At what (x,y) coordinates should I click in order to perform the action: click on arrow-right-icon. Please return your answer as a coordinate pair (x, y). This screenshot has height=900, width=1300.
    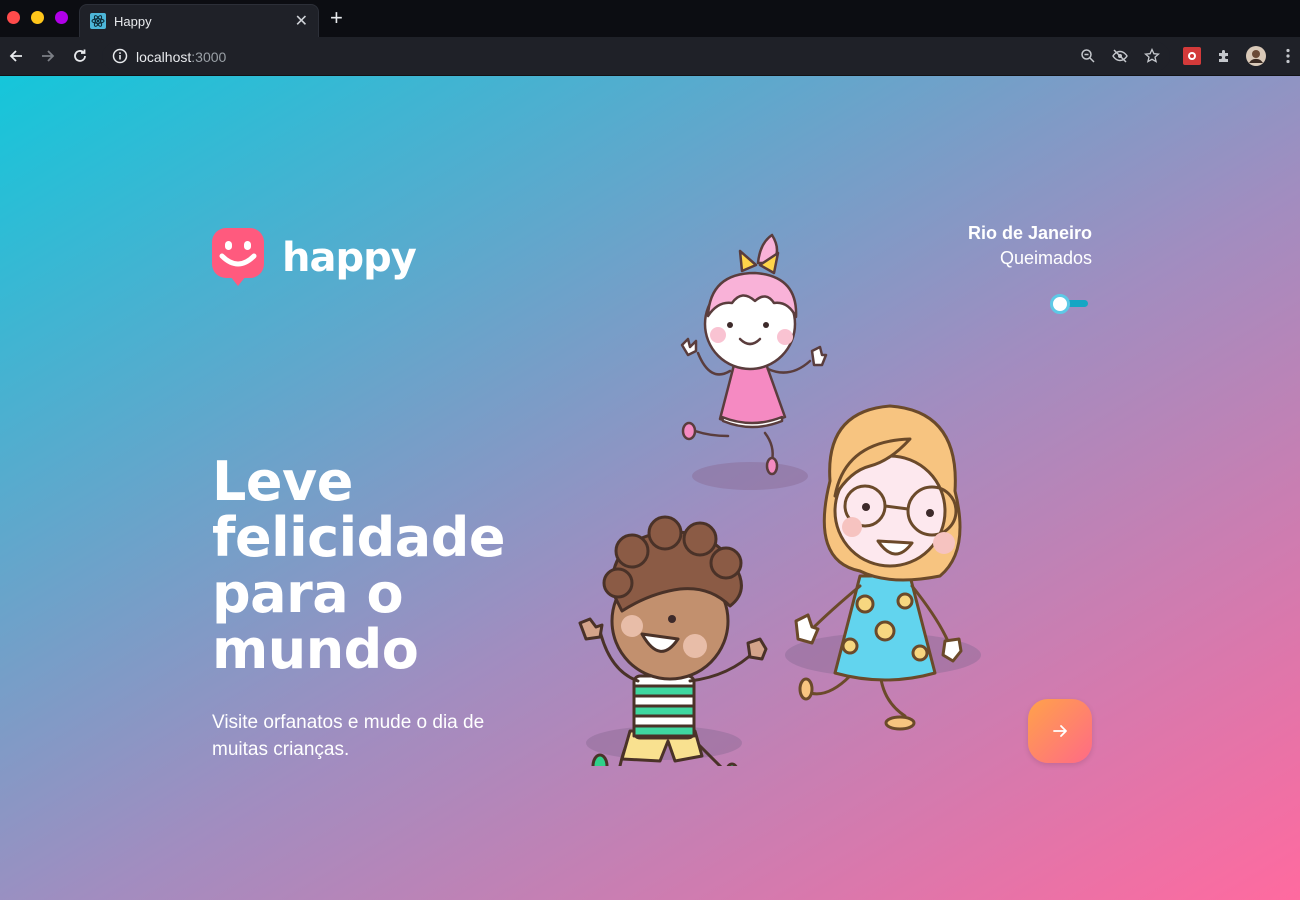
    Looking at the image, I should click on (1060, 731).